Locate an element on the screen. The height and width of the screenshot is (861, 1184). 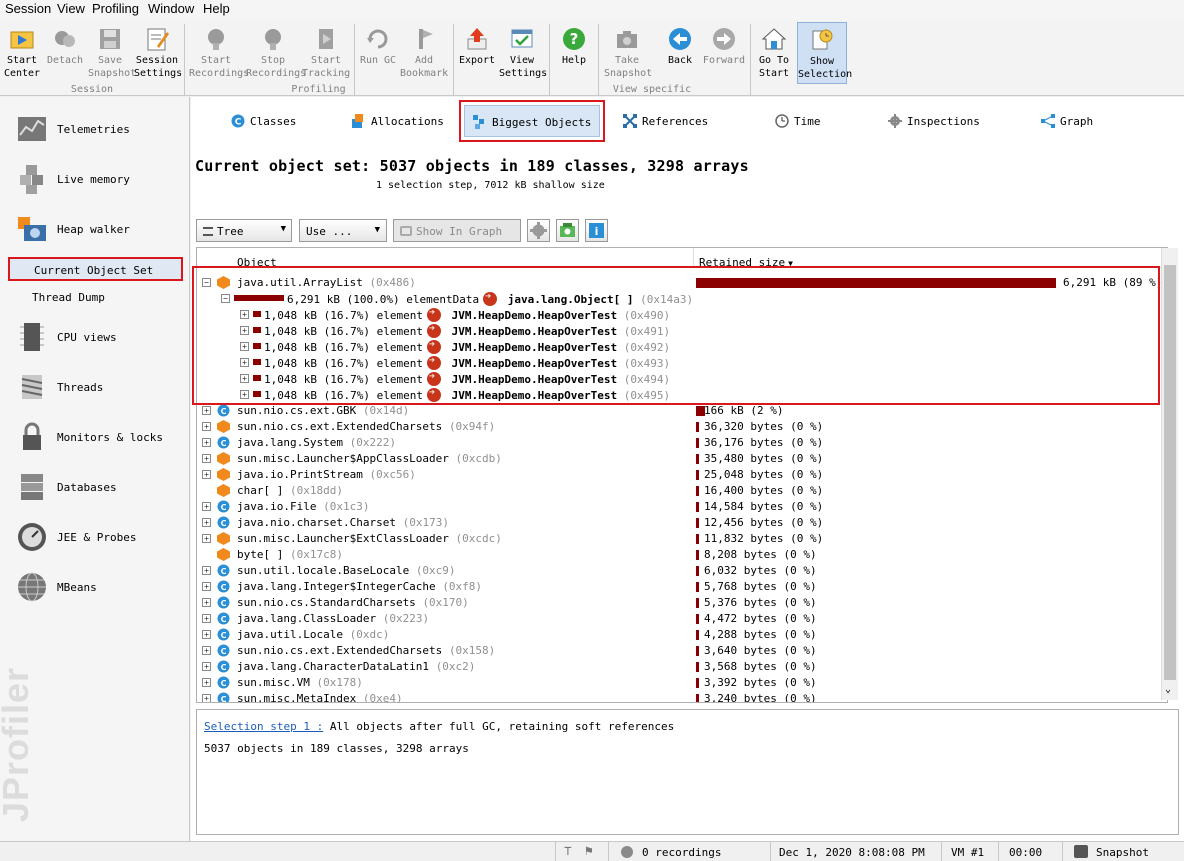
run-gc-button: Run GC is located at coordinates (378, 53).